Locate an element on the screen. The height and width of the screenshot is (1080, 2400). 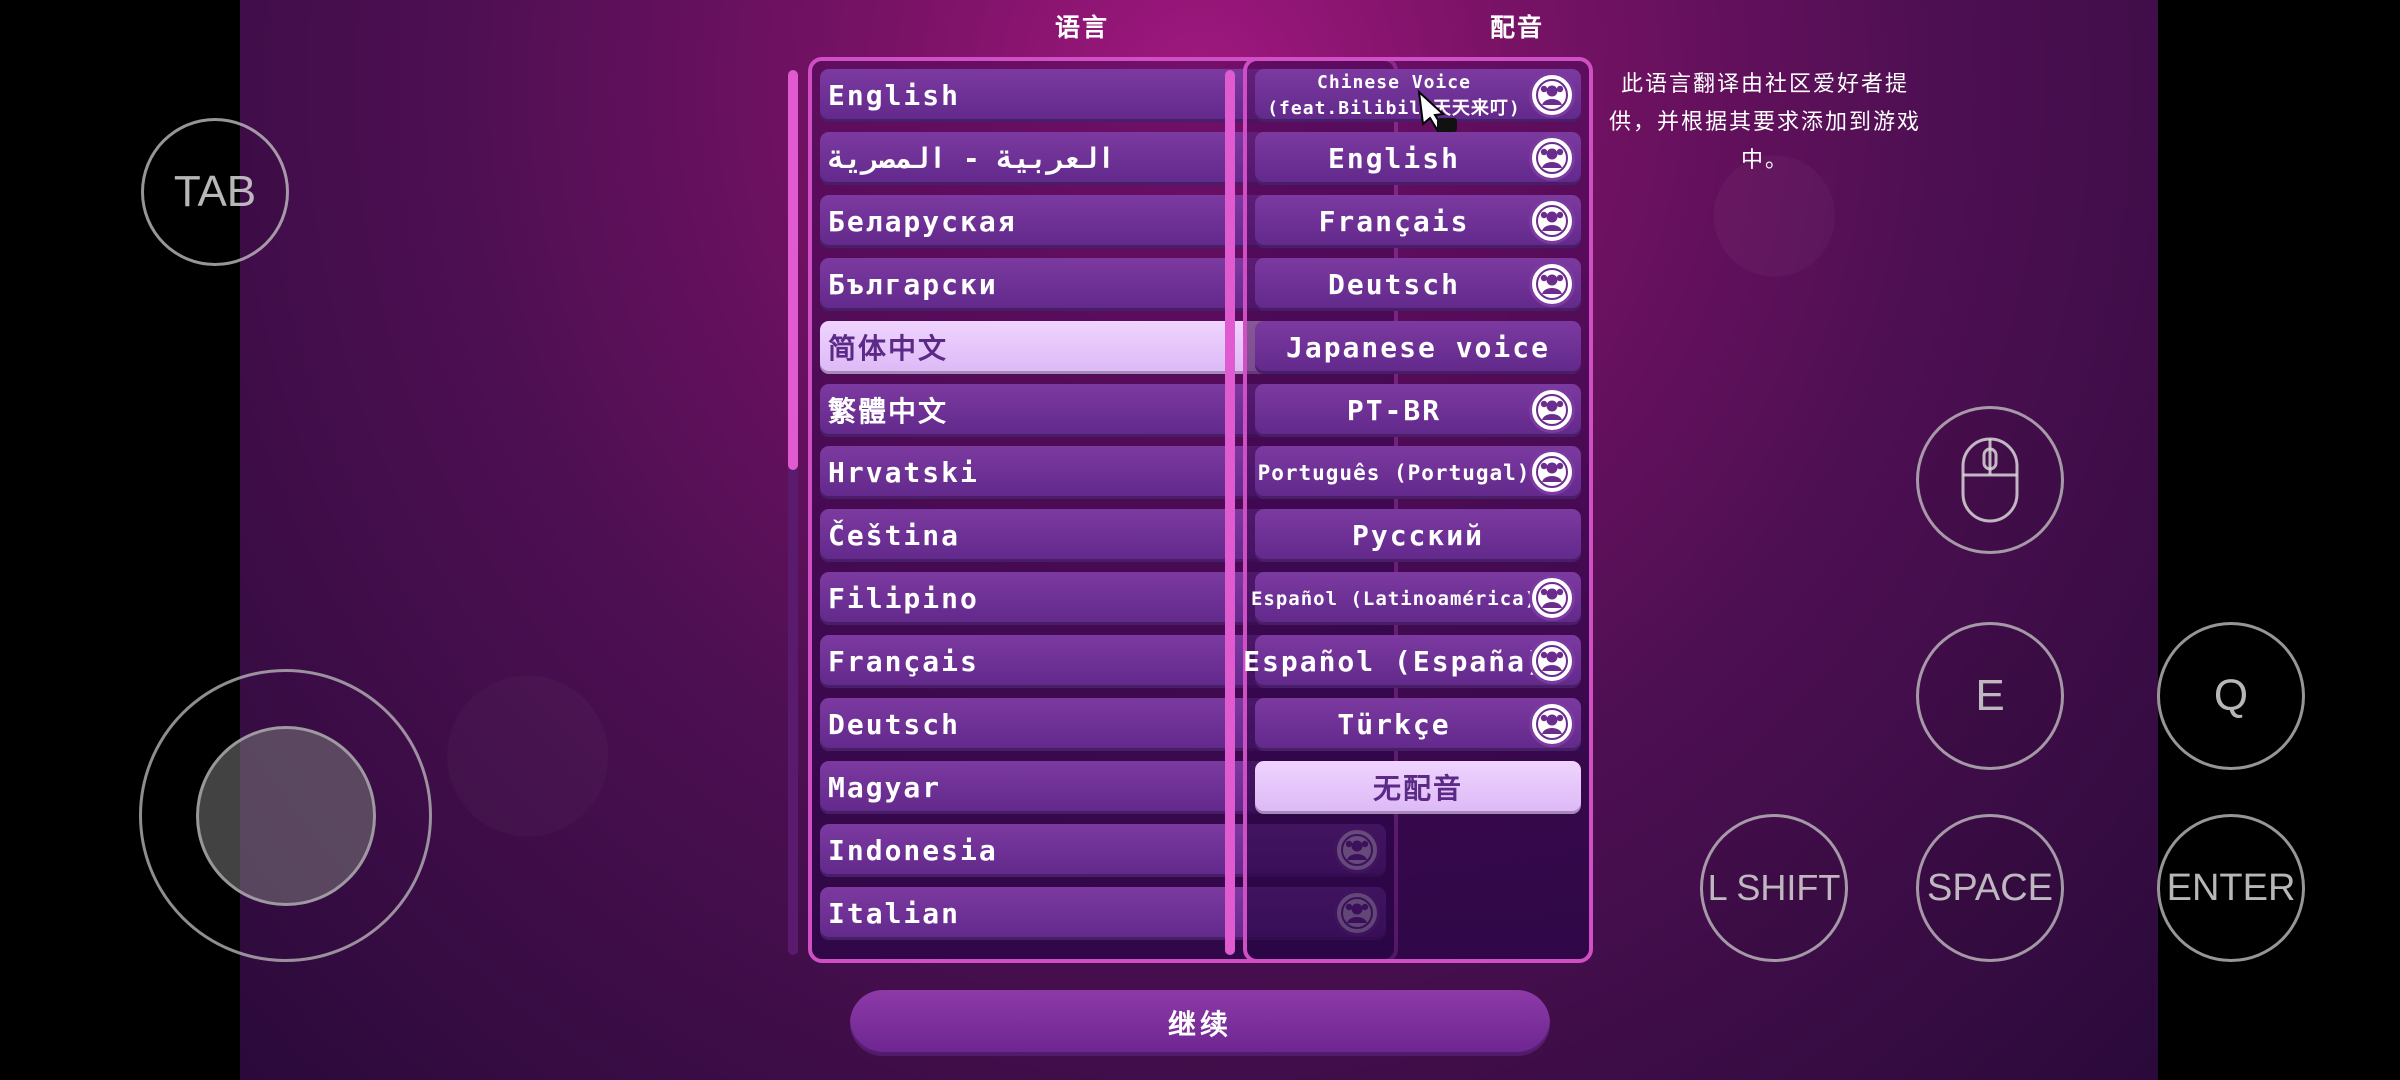
language-column-header: 语言 is located at coordinates (1081, 27).